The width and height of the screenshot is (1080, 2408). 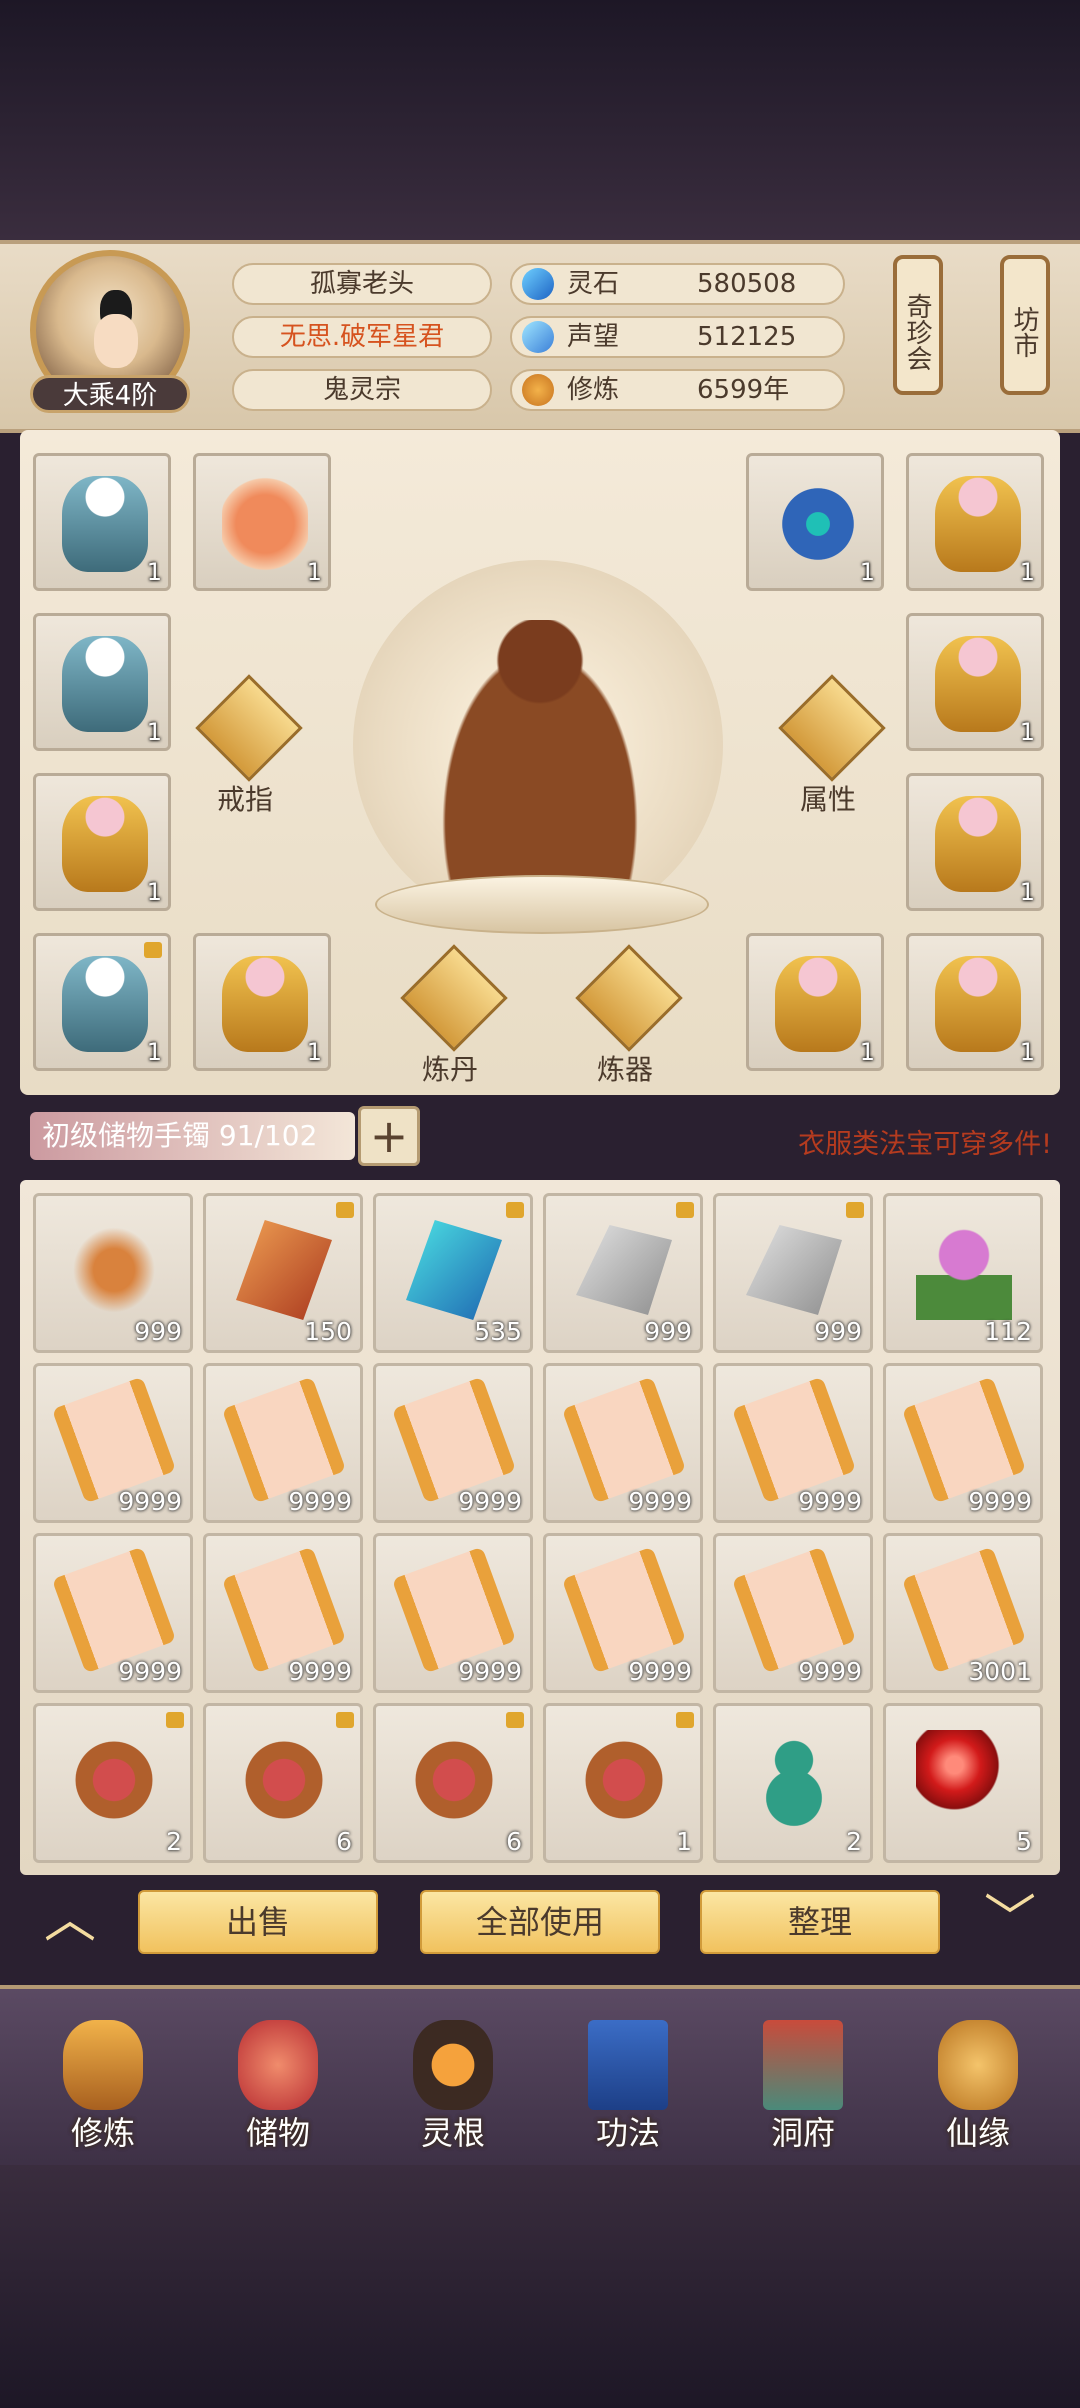 I want to click on herb-root-icon, so click(x=114, y=1270).